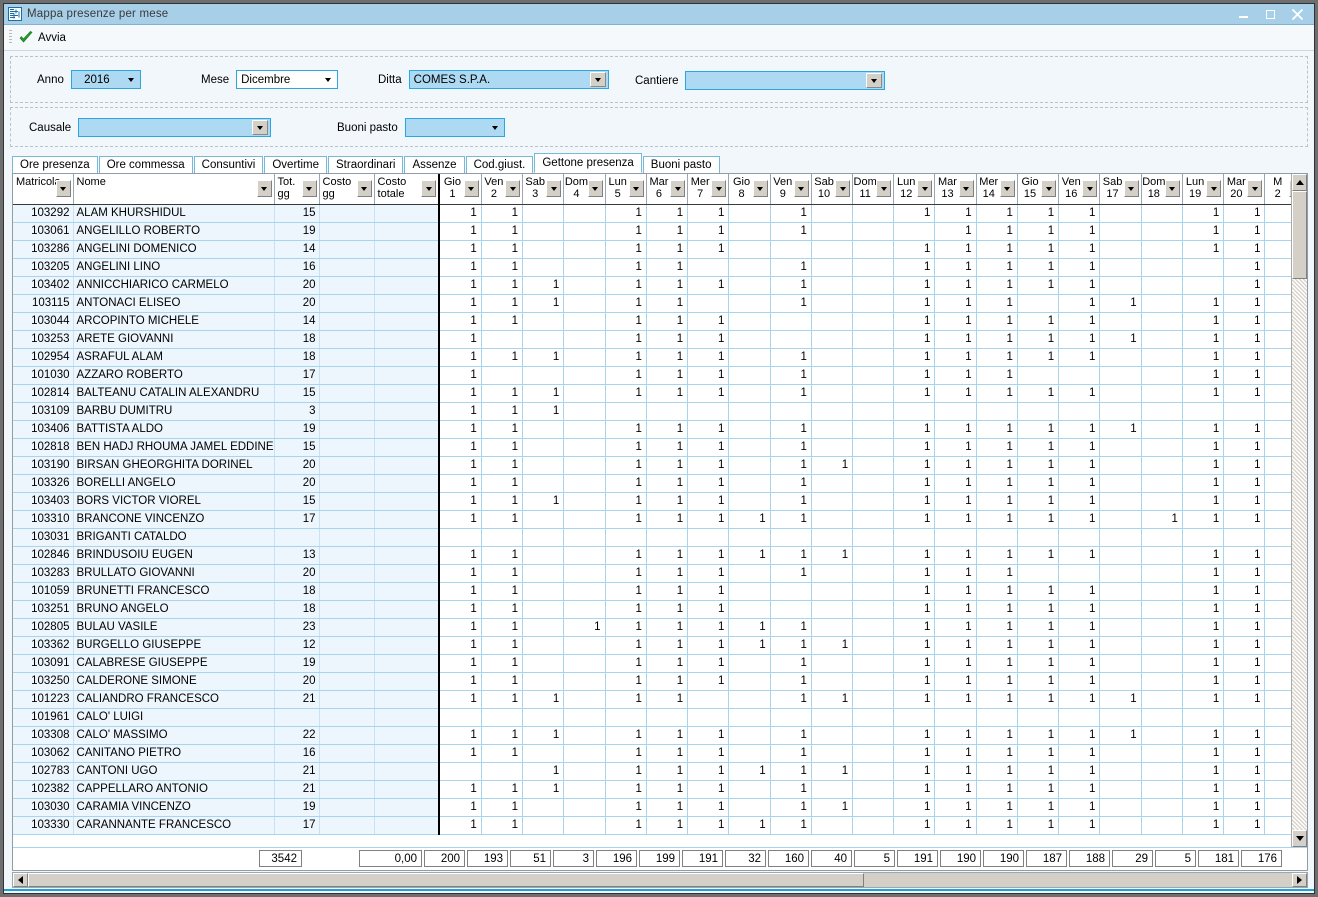  What do you see at coordinates (1079, 189) in the screenshot?
I see `column-header-day-16: Ven 16` at bounding box center [1079, 189].